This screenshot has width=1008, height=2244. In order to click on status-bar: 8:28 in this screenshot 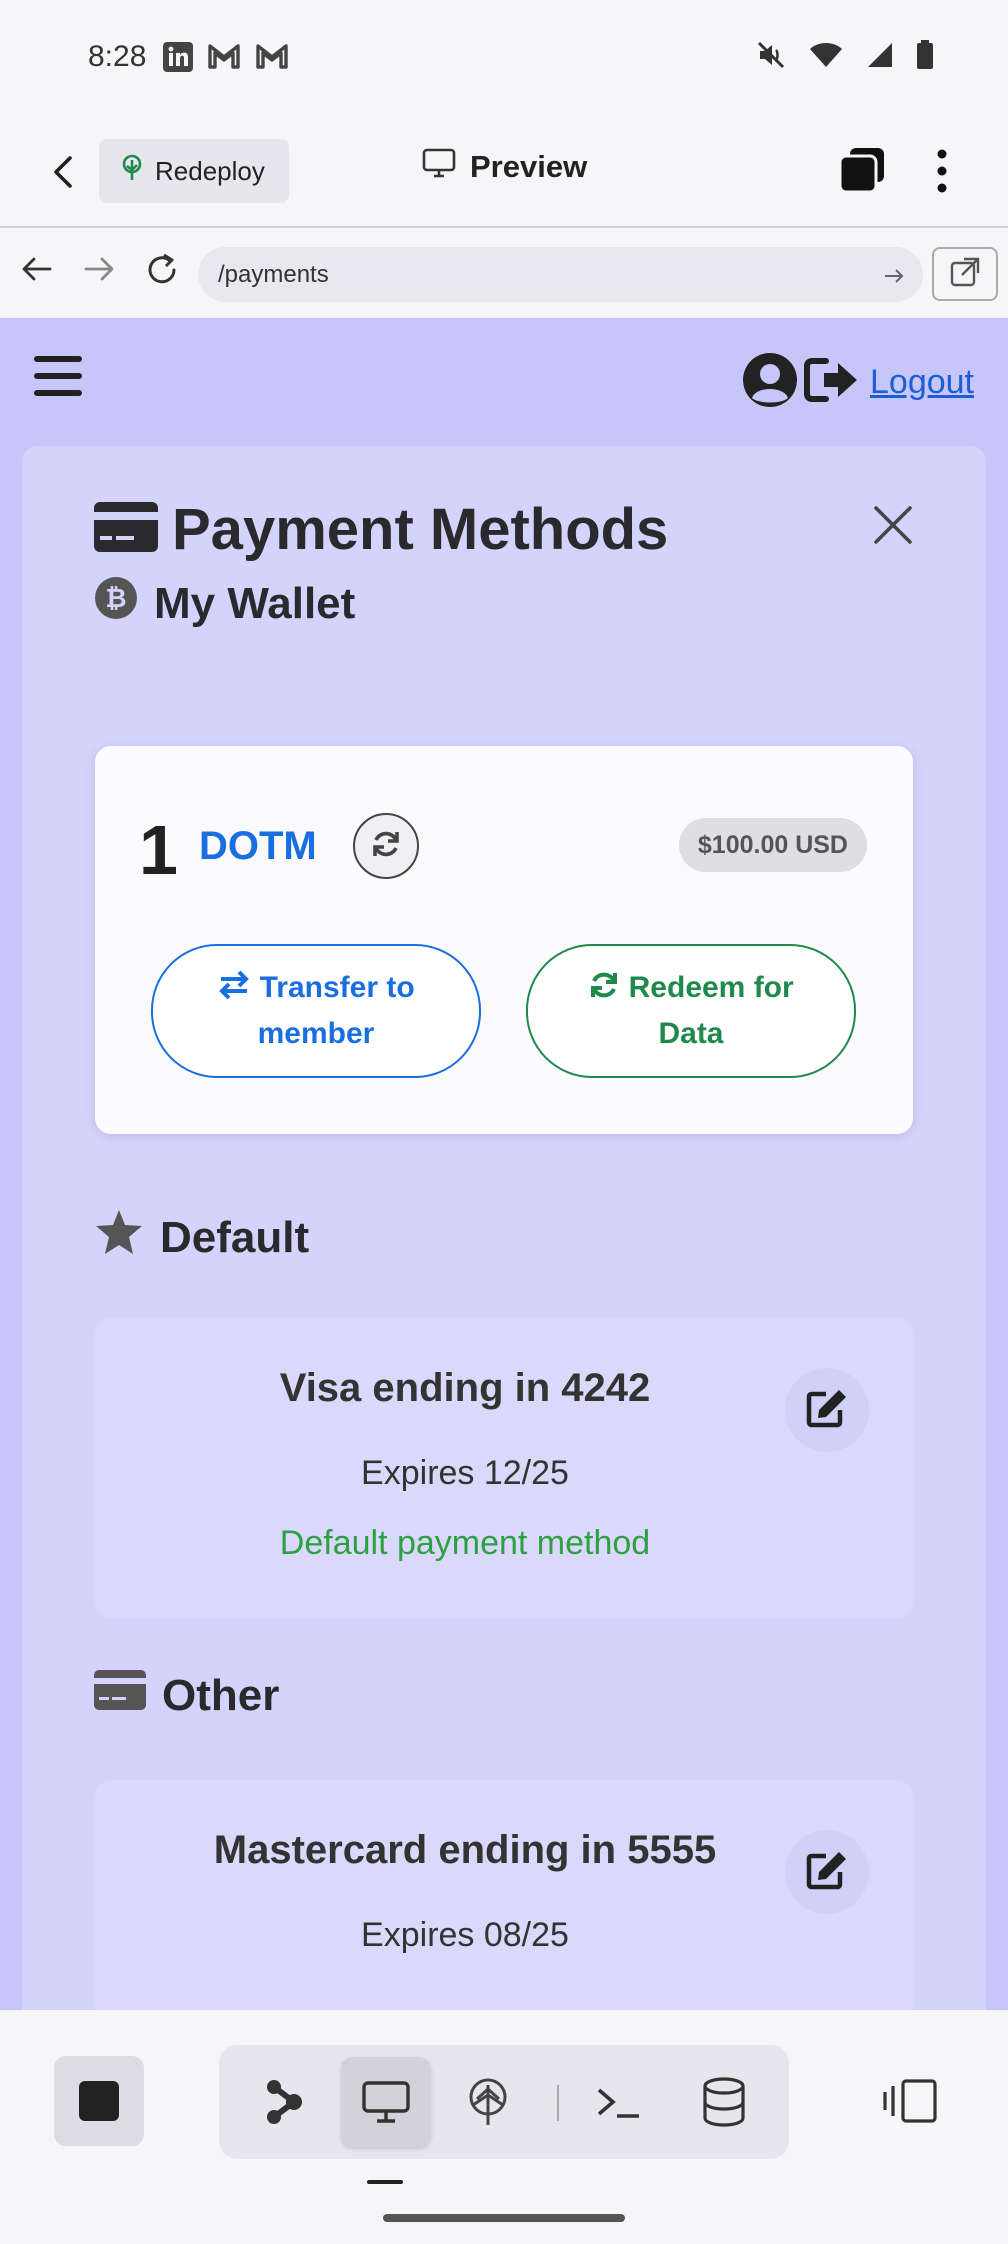, I will do `click(504, 58)`.